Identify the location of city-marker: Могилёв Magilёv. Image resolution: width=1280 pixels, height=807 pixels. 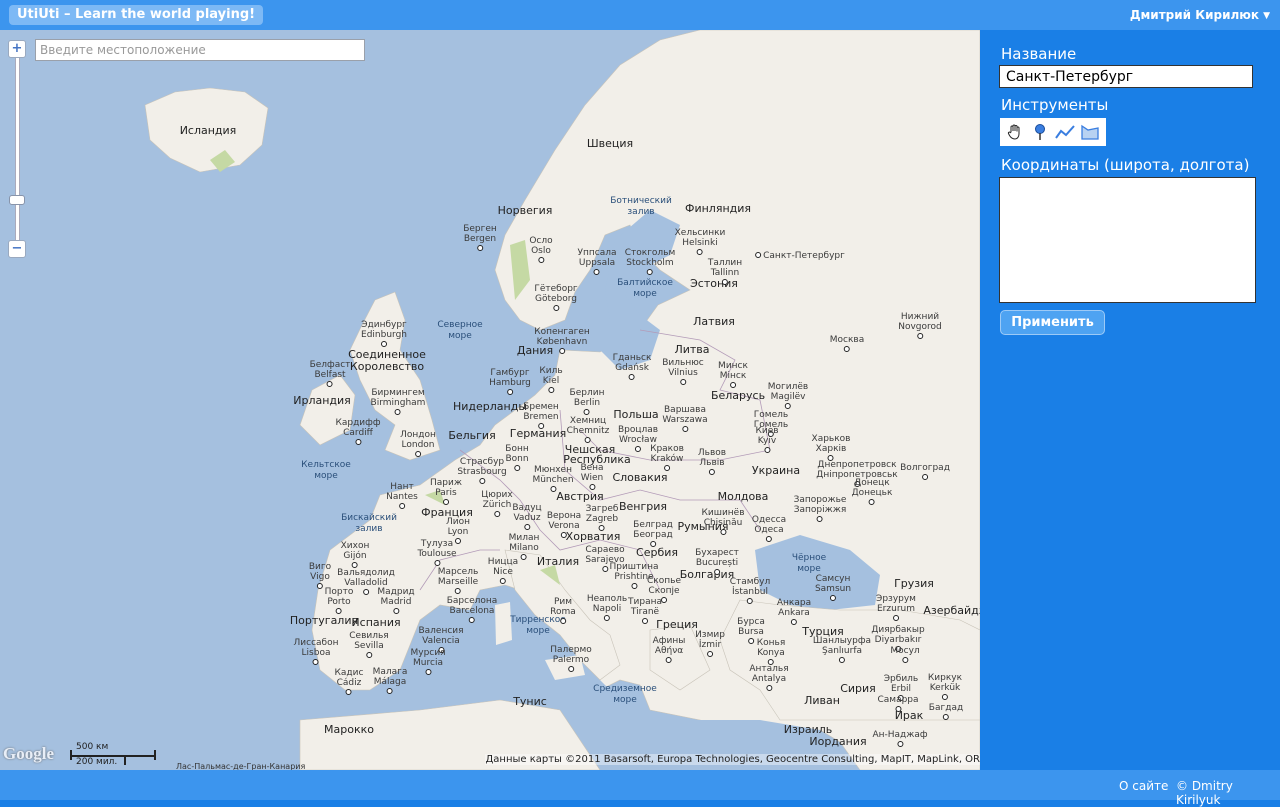
(788, 395).